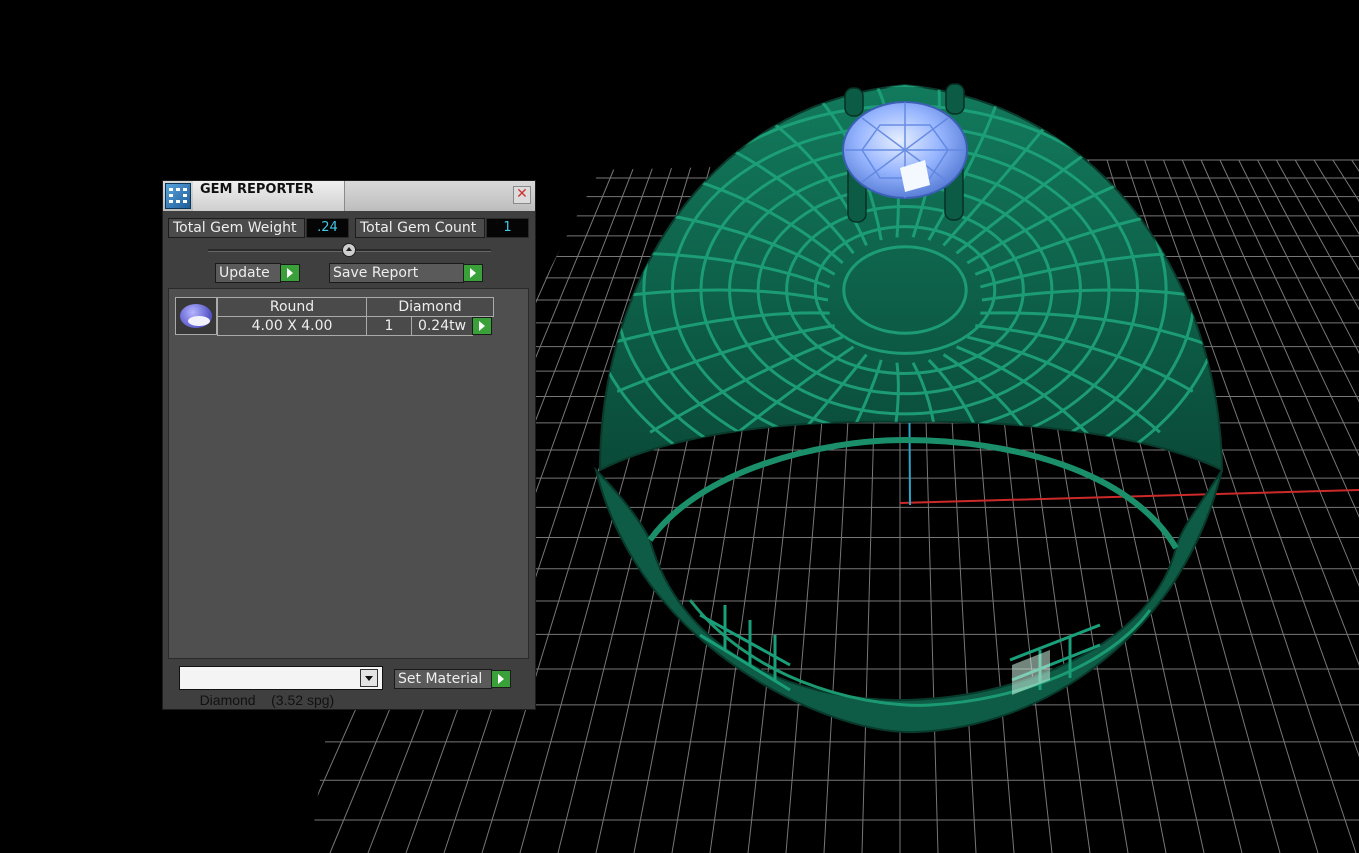 This screenshot has height=853, width=1359. I want to click on gem-size: 4.00 X 4.00, so click(292, 326).